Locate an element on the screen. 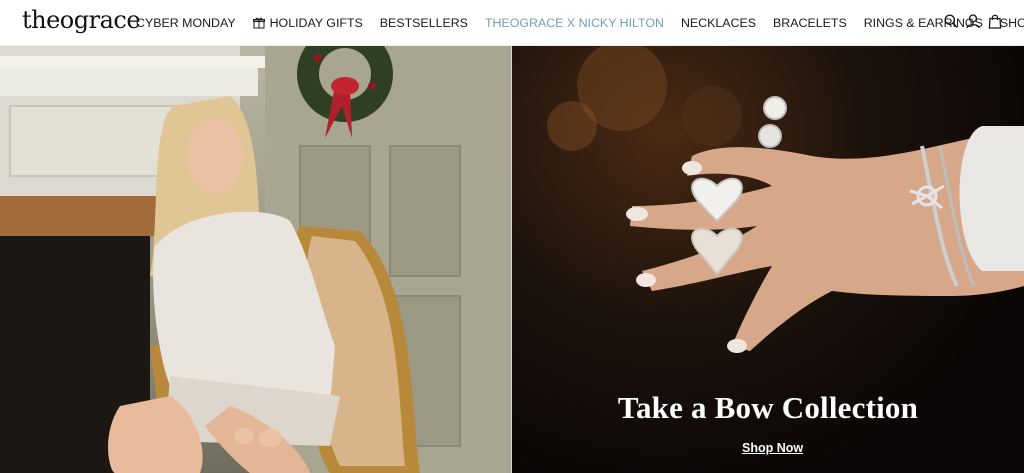 The width and height of the screenshot is (1024, 473). nav-item-cyber-monday: CYBER MONDAY is located at coordinates (186, 23).